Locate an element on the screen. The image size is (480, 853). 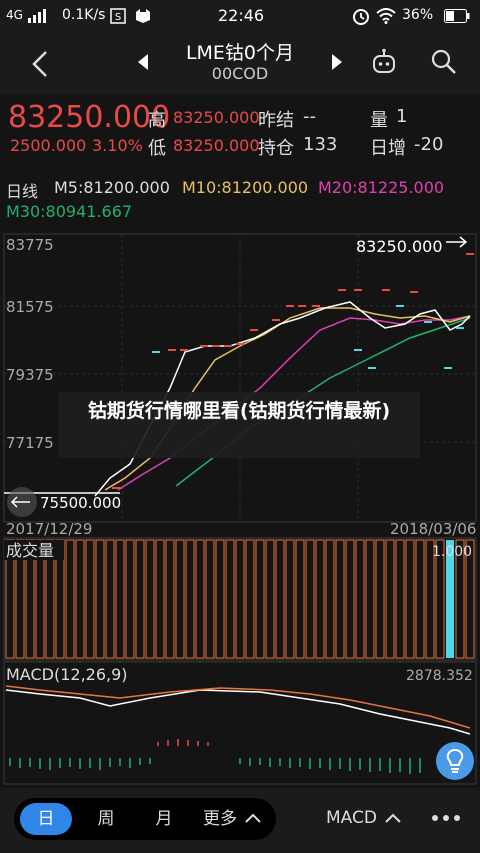
alarm-icon is located at coordinates (361, 17).